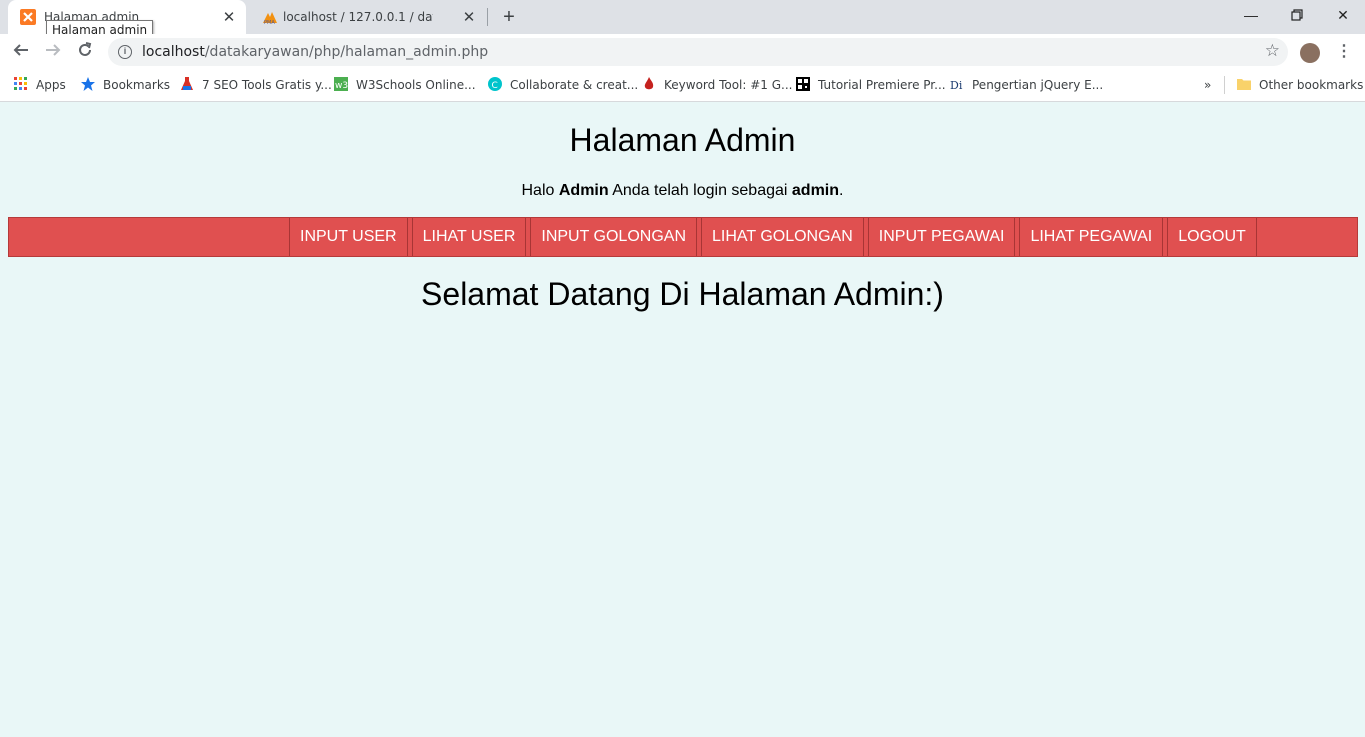 This screenshot has width=1365, height=737. What do you see at coordinates (348, 237) in the screenshot?
I see `nav-input-user: INPUT USER` at bounding box center [348, 237].